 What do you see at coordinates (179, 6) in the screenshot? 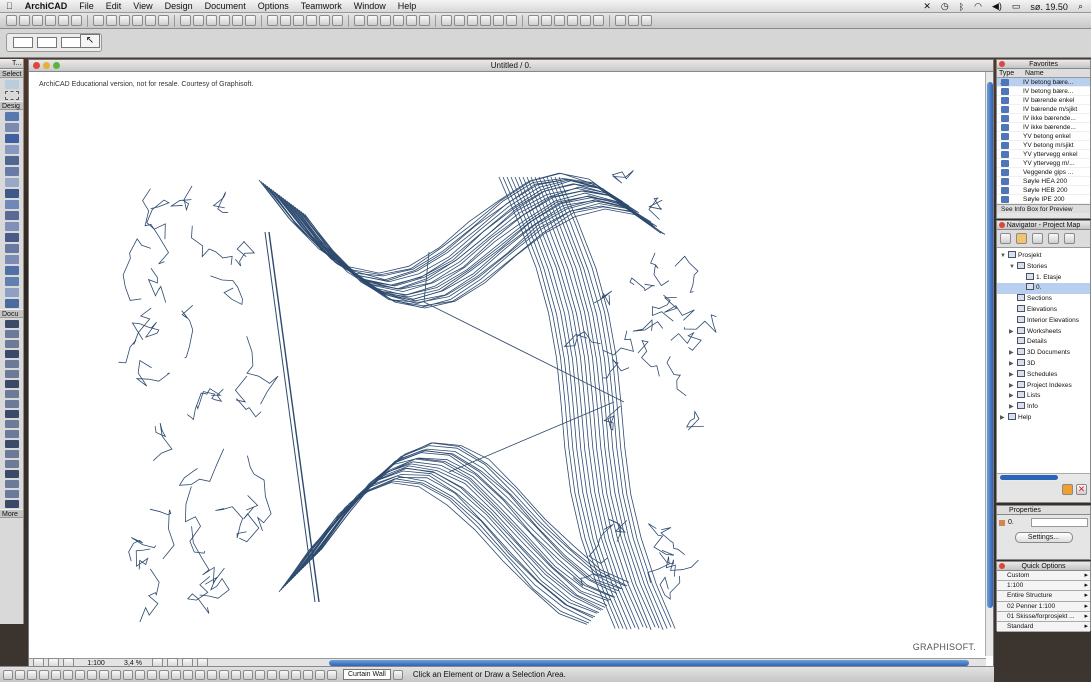
I see `menu-design: Design` at bounding box center [179, 6].